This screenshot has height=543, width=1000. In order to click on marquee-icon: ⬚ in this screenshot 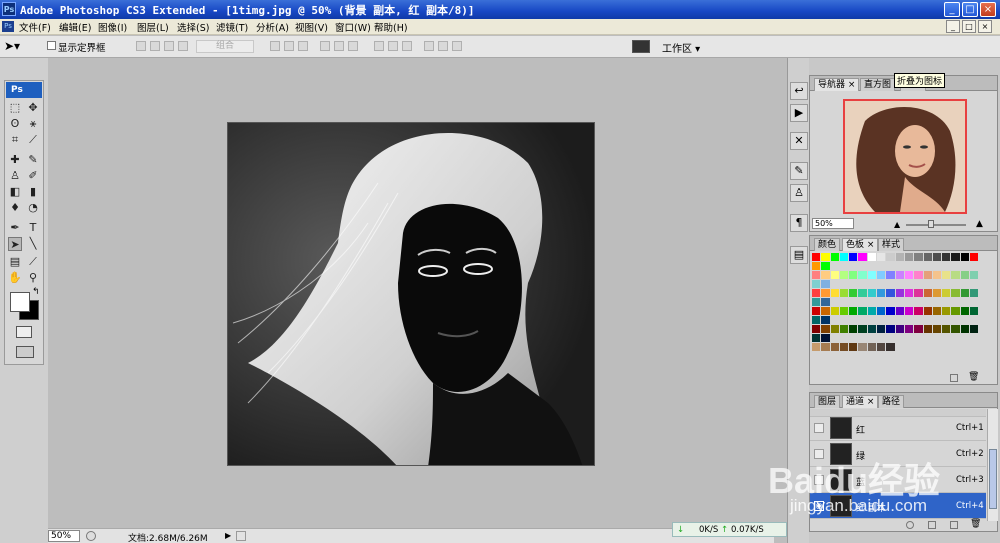, I will do `click(15, 108)`.